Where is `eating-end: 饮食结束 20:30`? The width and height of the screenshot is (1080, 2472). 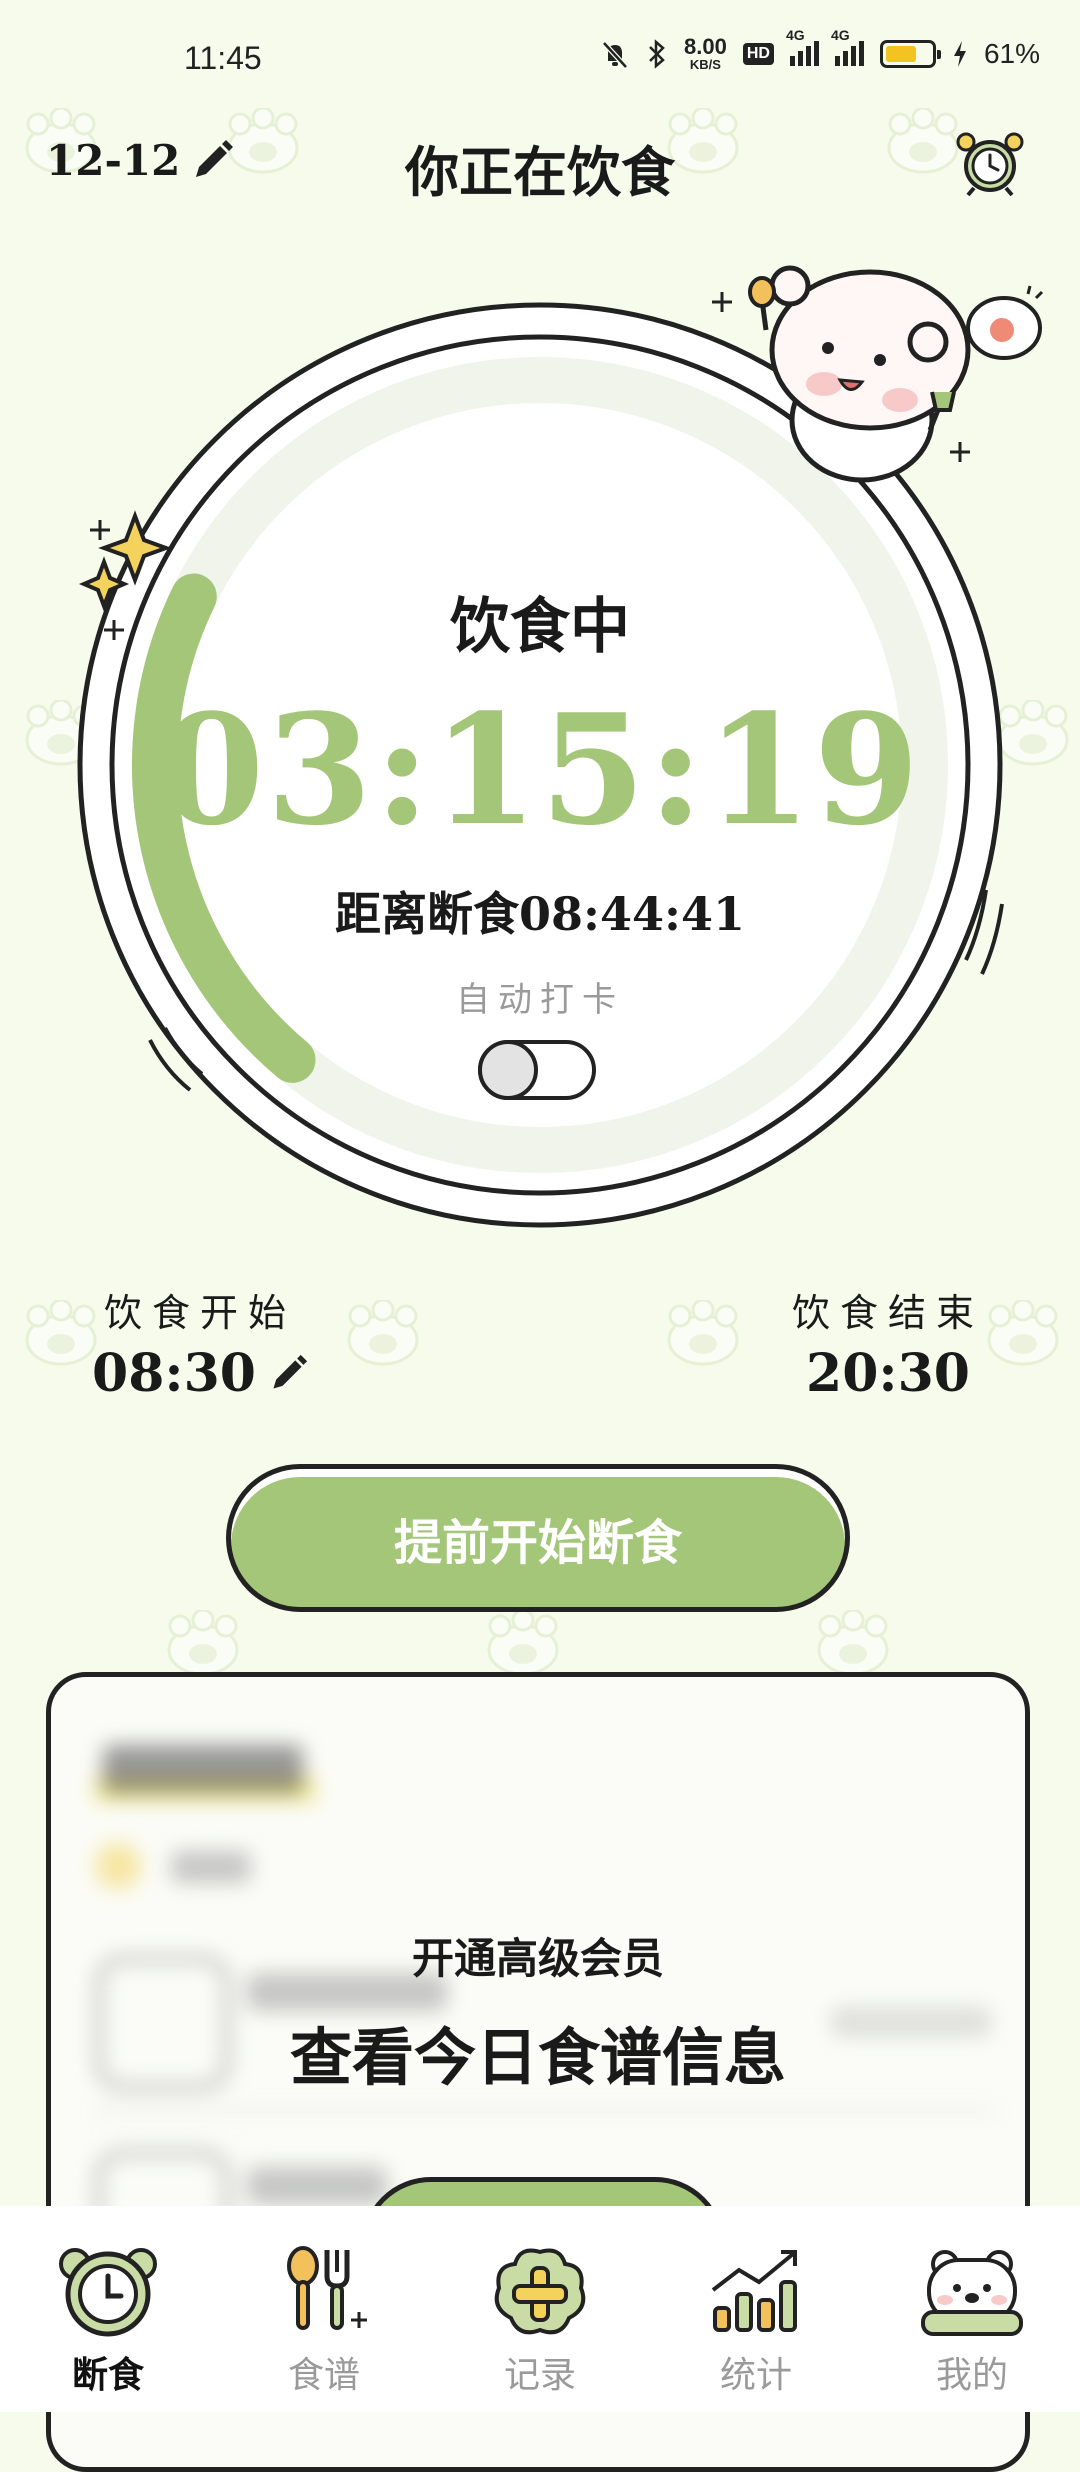 eating-end: 饮食结束 20:30 is located at coordinates (888, 1343).